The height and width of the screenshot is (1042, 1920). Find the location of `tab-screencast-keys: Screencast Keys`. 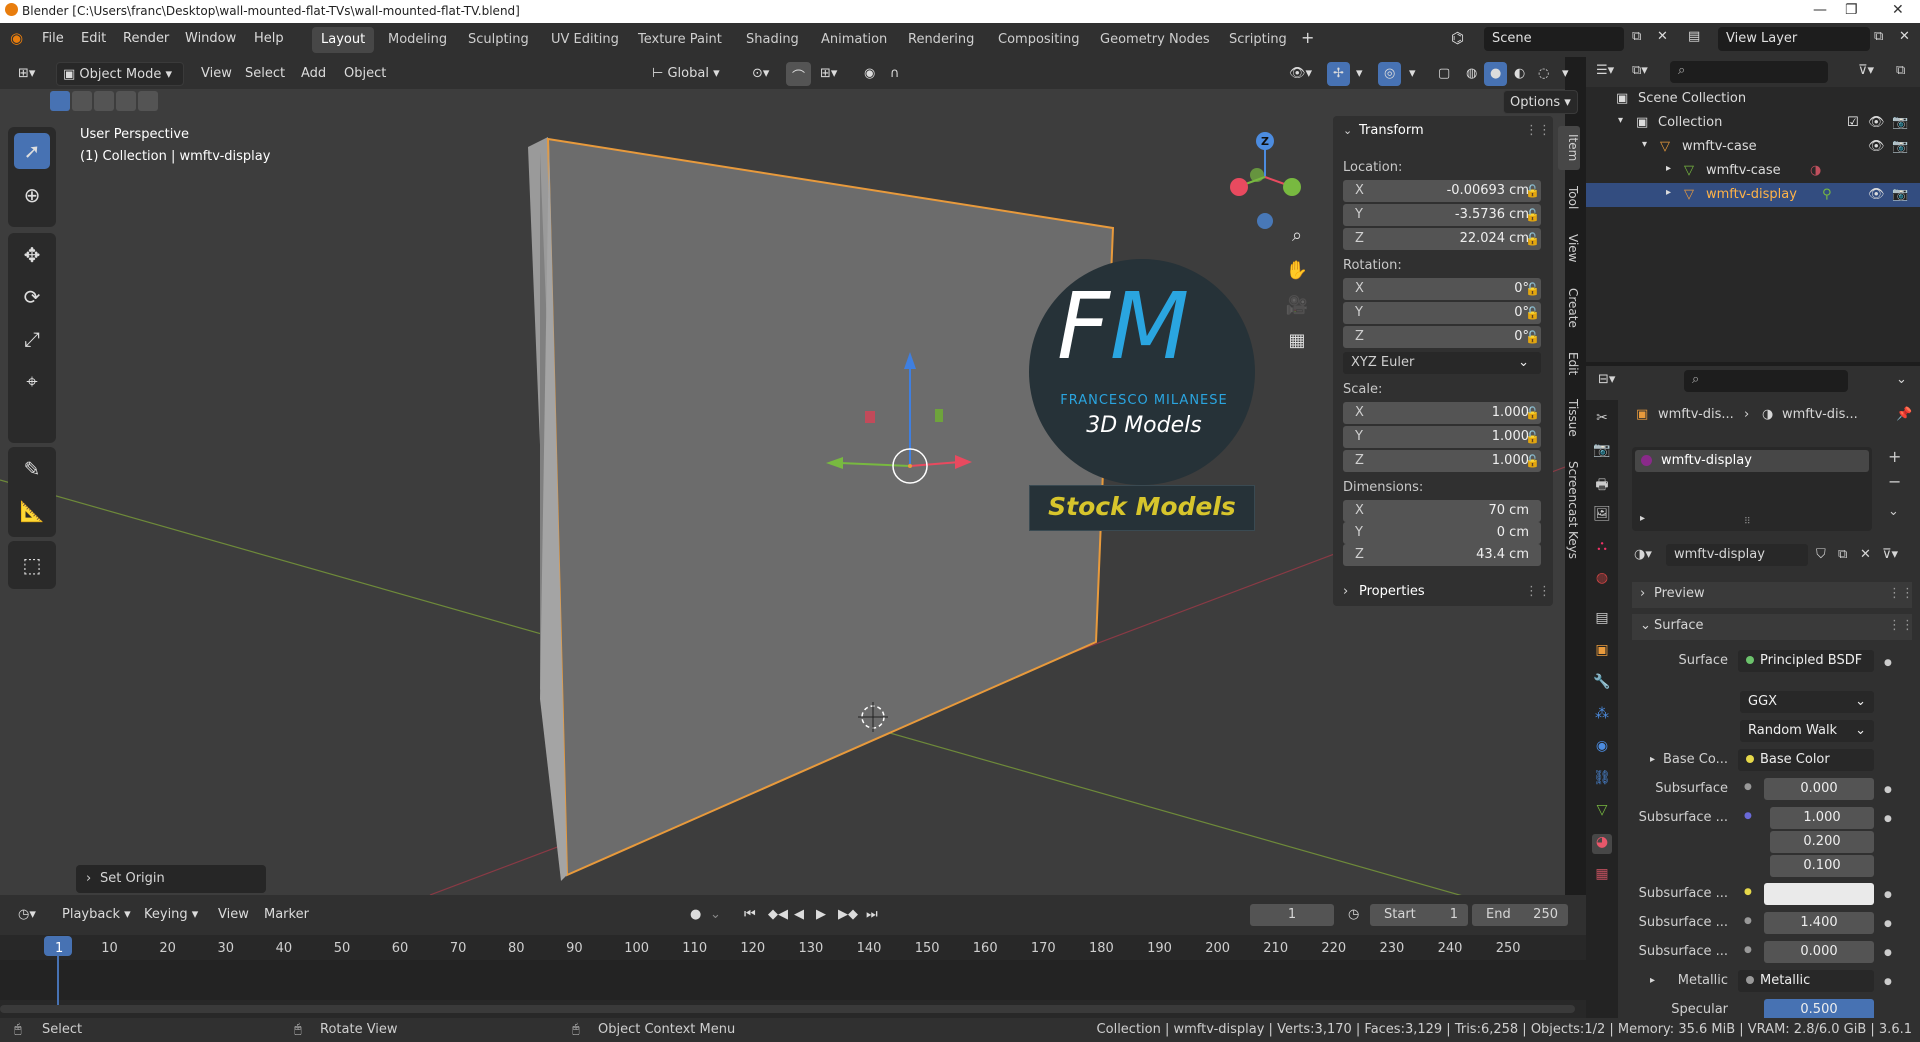

tab-screencast-keys: Screencast Keys is located at coordinates (1569, 510).